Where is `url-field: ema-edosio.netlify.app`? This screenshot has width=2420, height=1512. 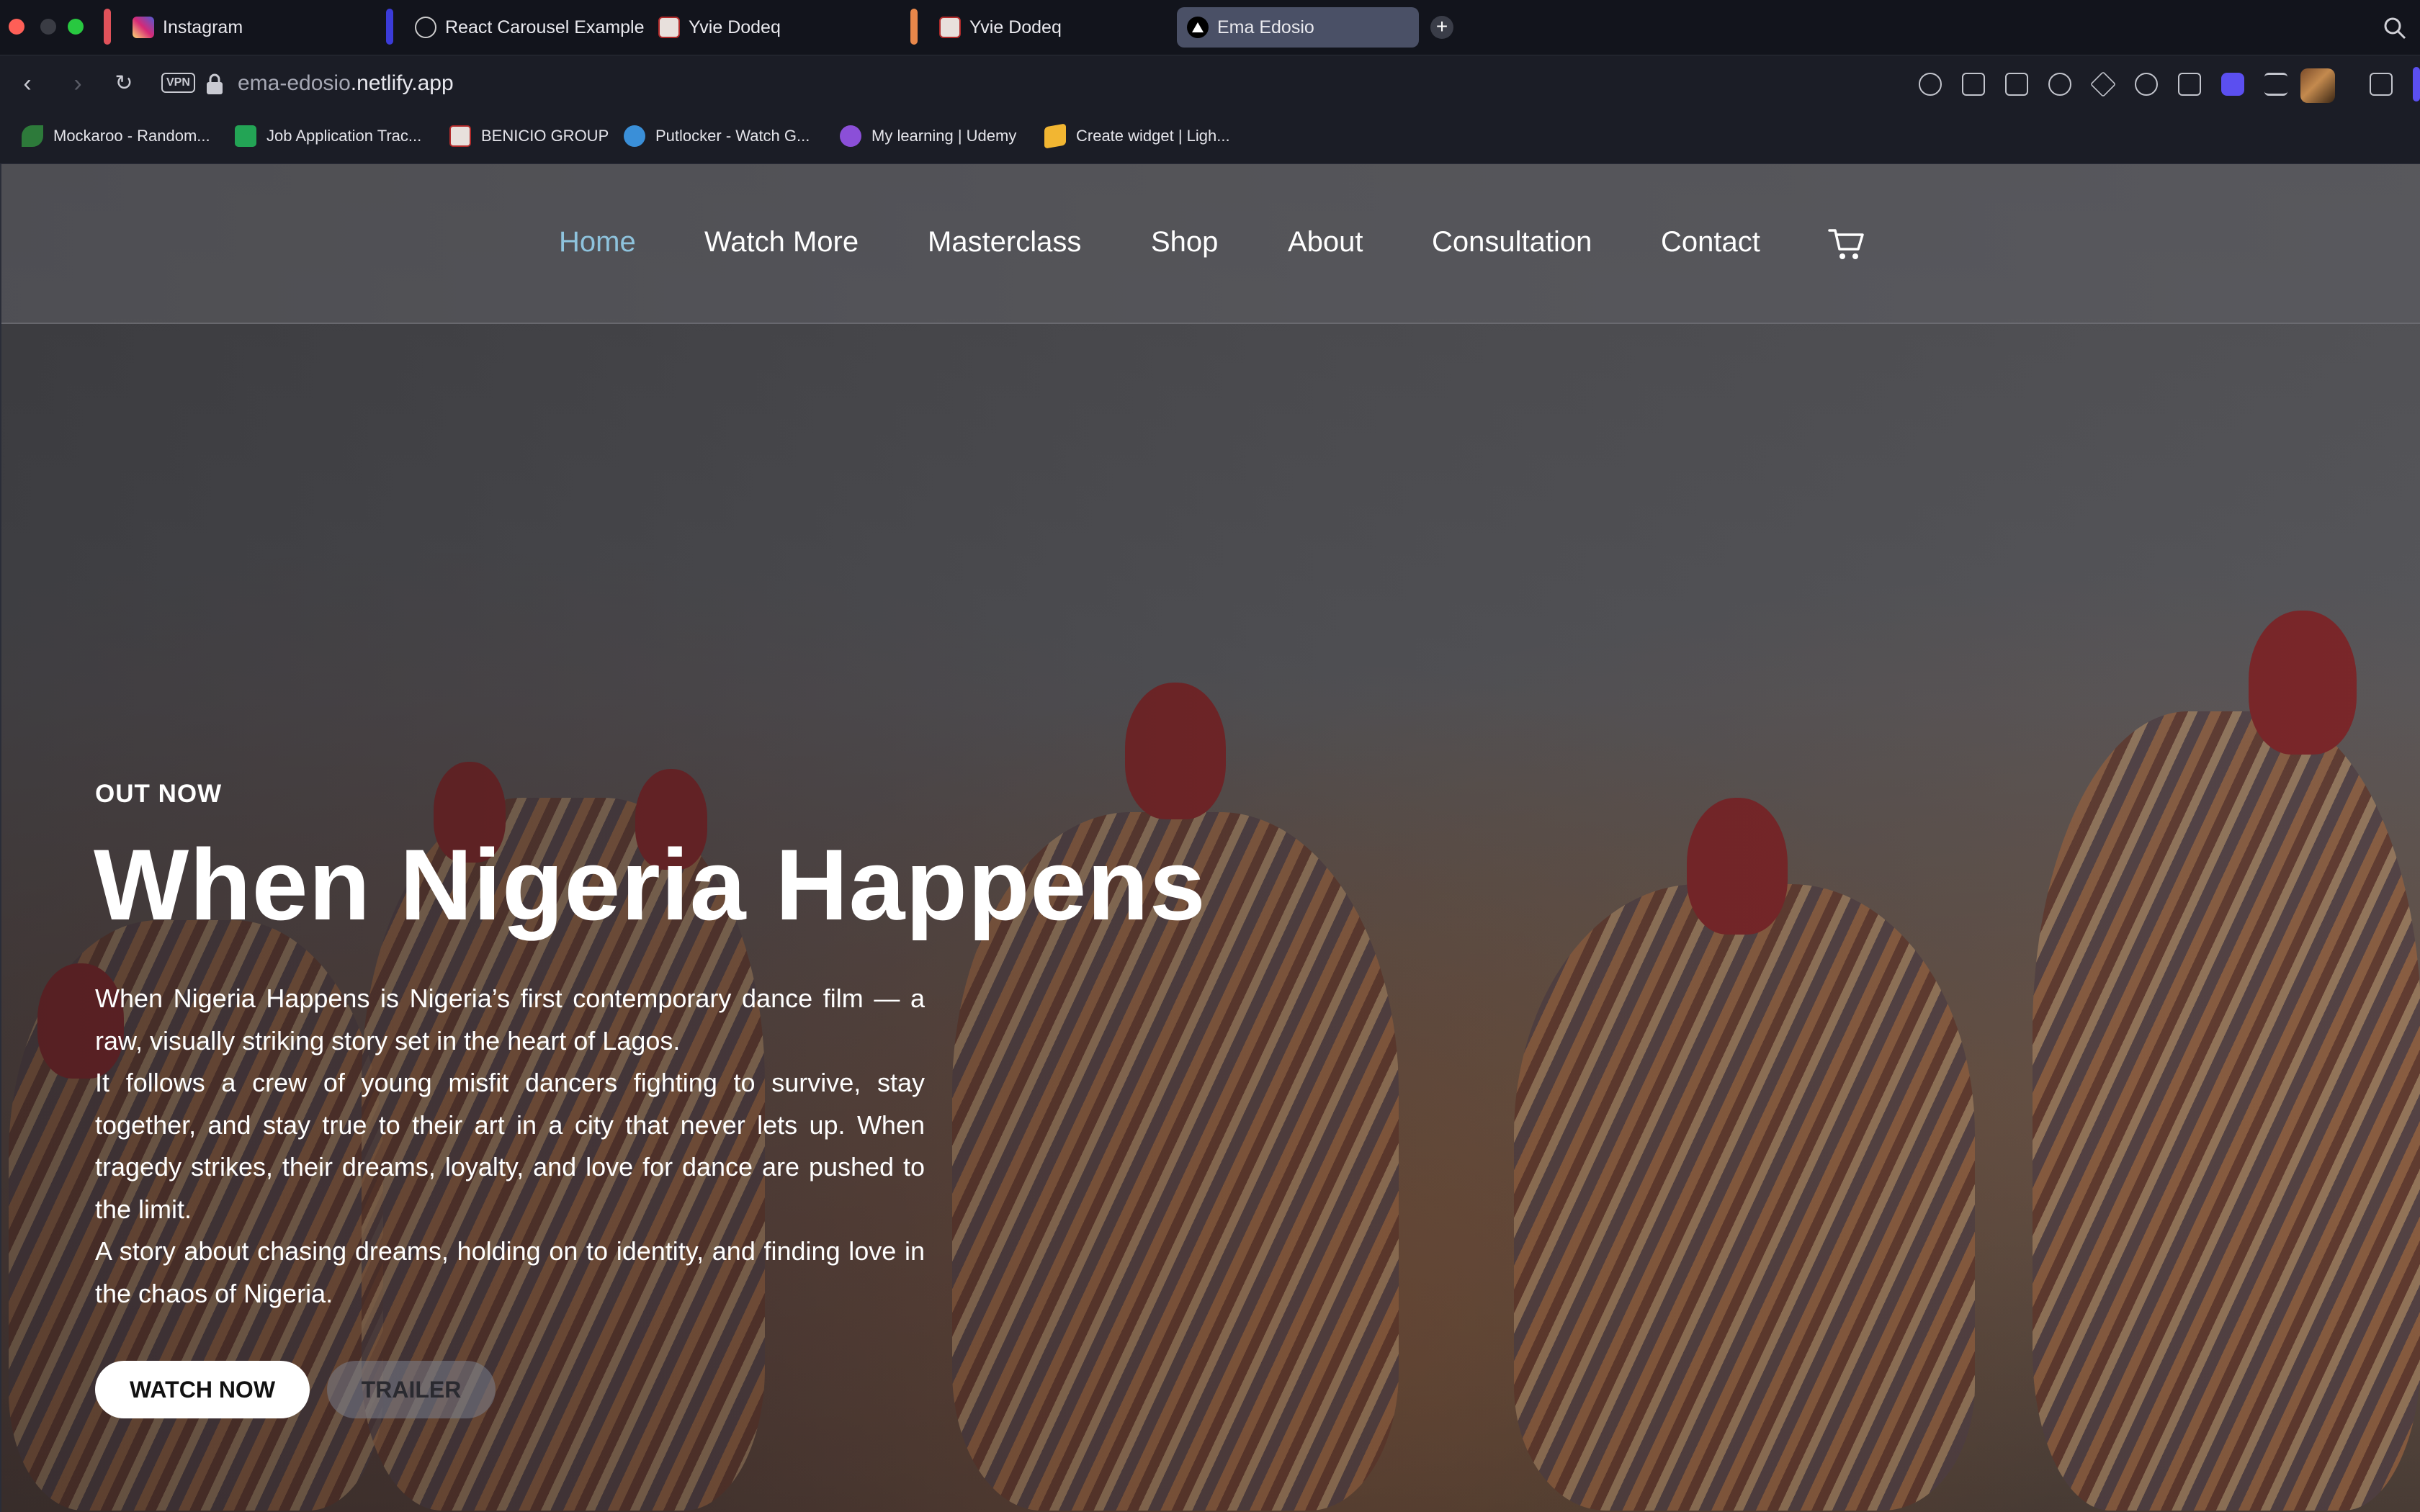
url-field: ema-edosio.netlify.app is located at coordinates (346, 83).